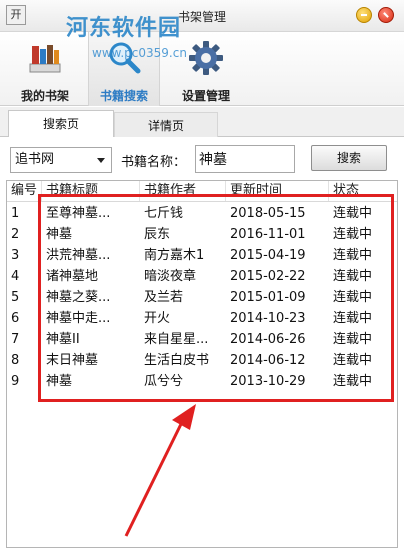 The width and height of the screenshot is (404, 553). Describe the element at coordinates (15, 234) in the screenshot. I see `cell-id: 2` at that location.